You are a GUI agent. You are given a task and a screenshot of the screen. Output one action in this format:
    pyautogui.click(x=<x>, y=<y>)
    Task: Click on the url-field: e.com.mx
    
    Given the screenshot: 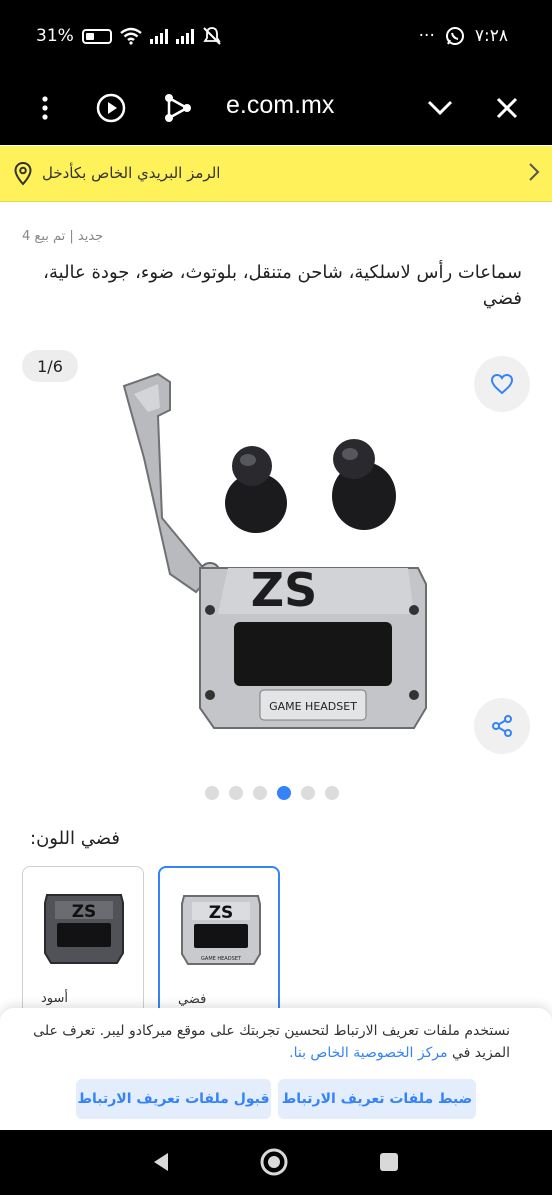 What is the action you would take?
    pyautogui.click(x=280, y=105)
    